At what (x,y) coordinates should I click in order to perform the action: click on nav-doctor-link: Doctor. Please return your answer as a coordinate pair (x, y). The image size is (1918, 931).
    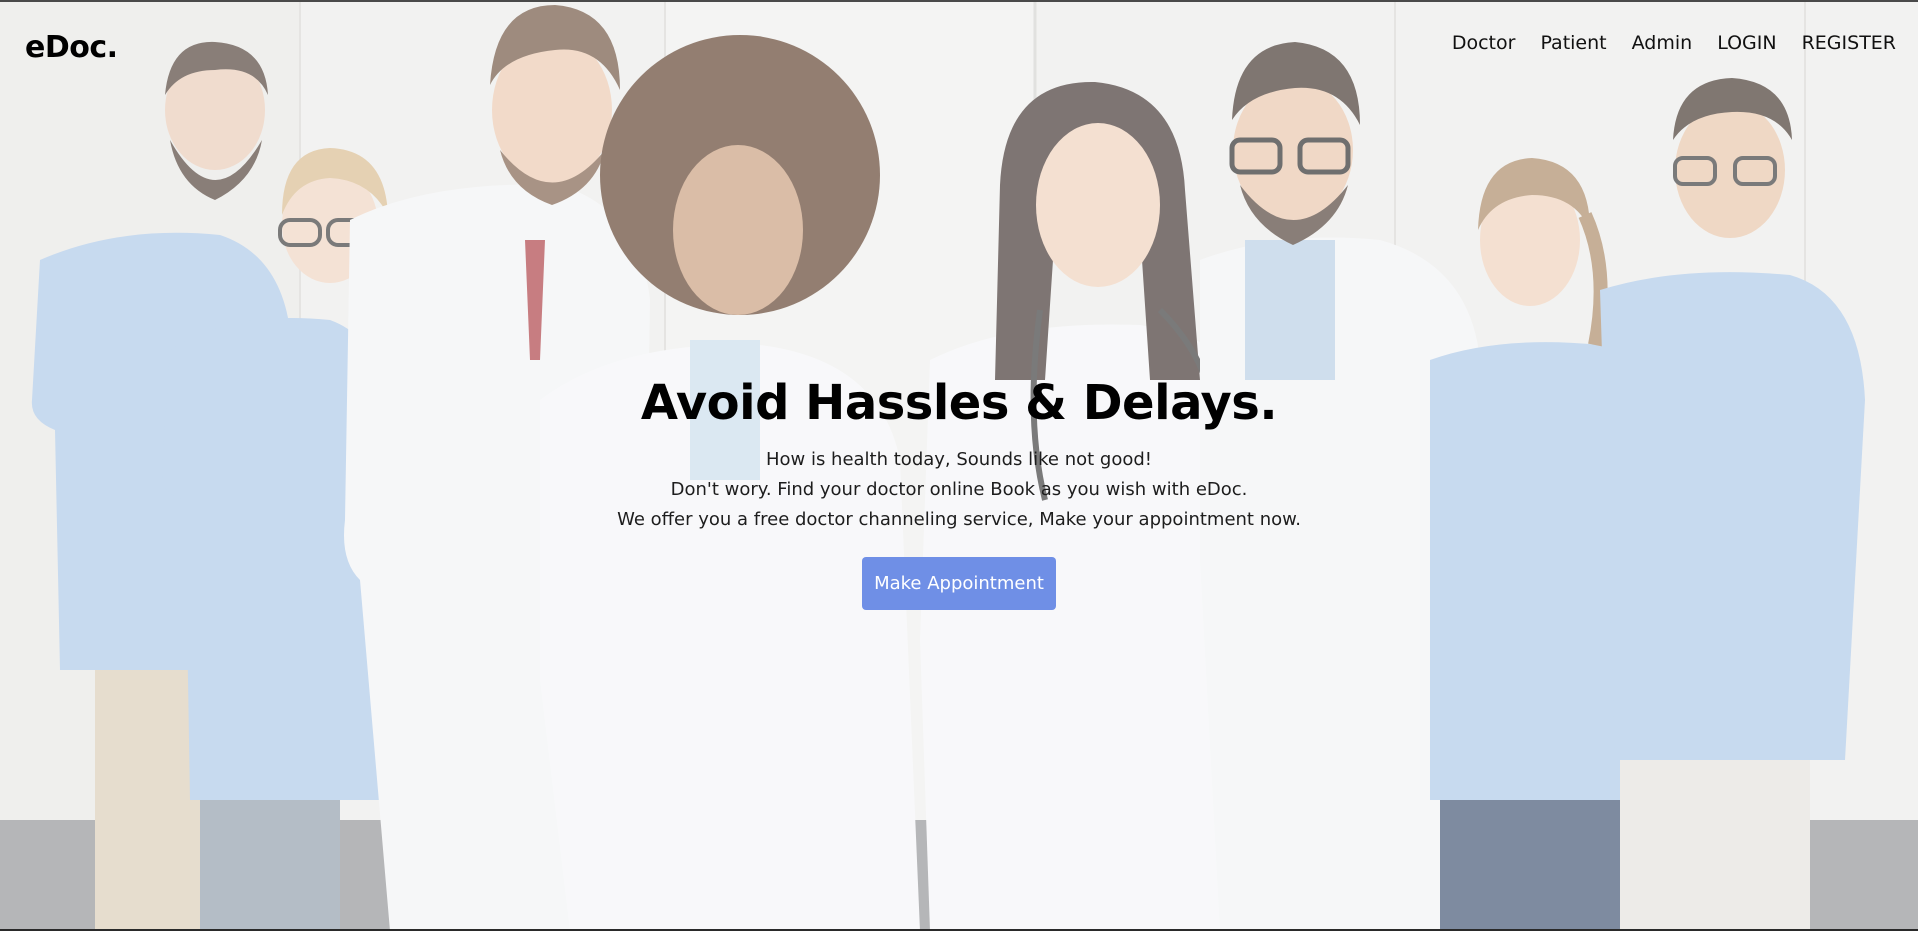
    Looking at the image, I should click on (1484, 43).